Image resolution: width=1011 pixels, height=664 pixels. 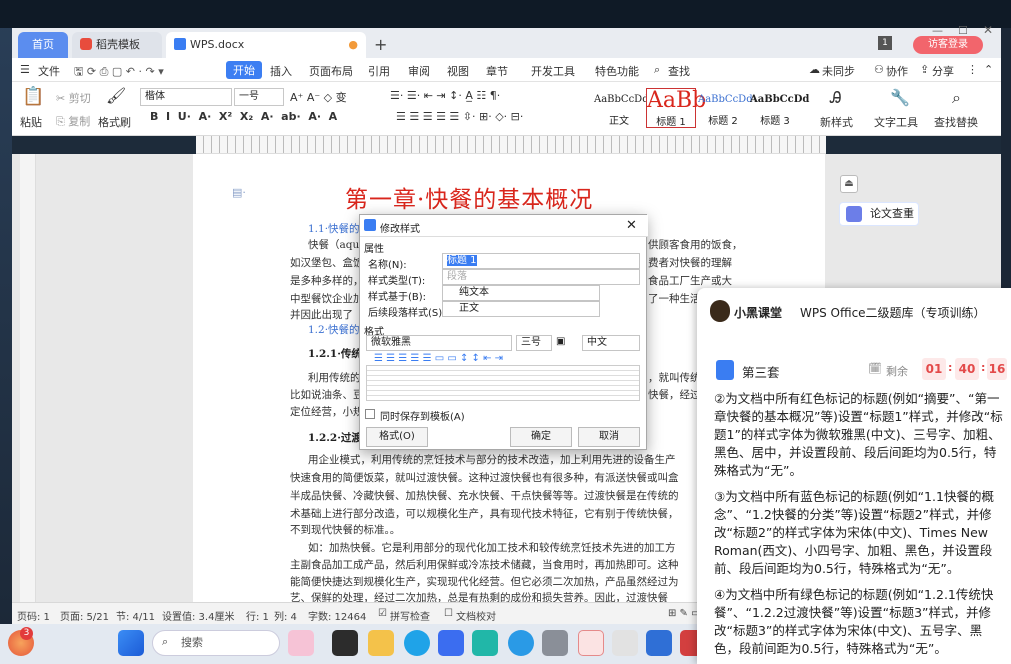 What do you see at coordinates (380, 45) in the screenshot?
I see `new-tab-icon: +` at bounding box center [380, 45].